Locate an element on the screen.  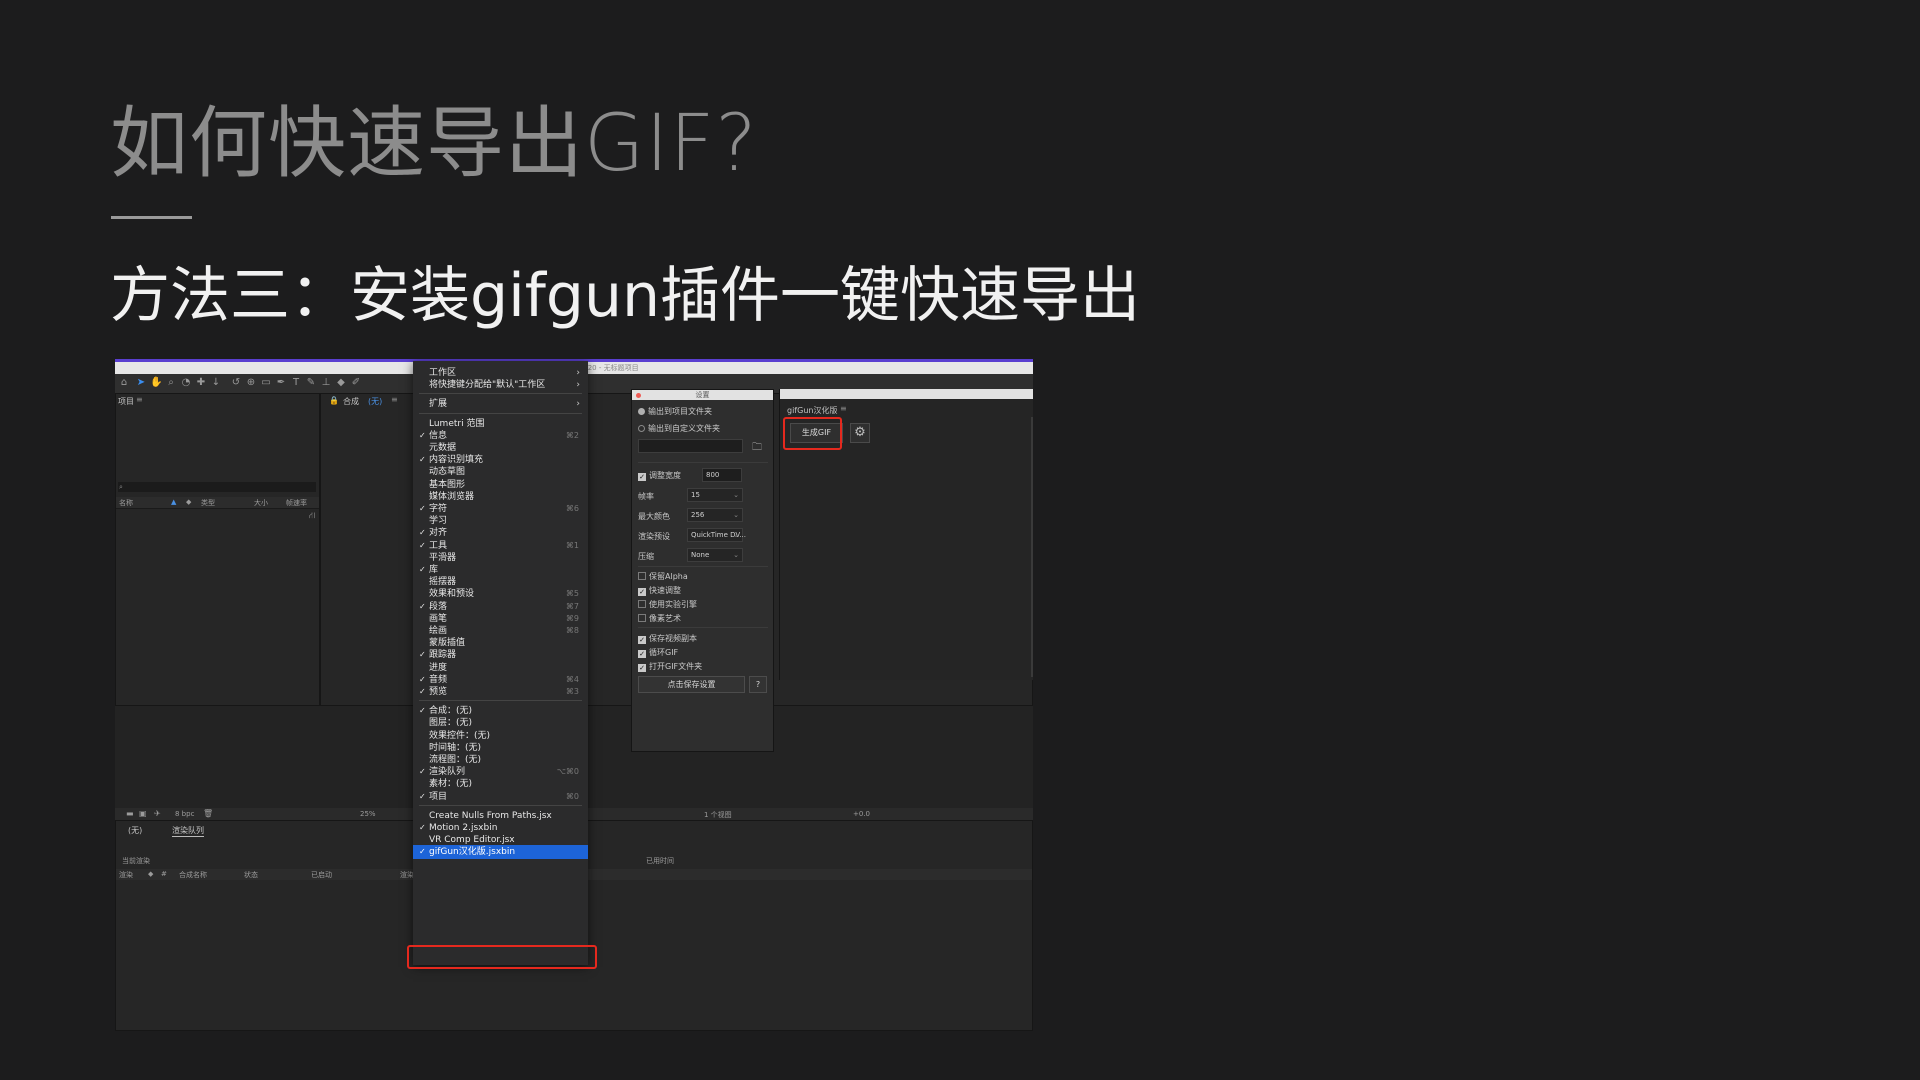
lock-icon: 🔒 is located at coordinates (334, 400).